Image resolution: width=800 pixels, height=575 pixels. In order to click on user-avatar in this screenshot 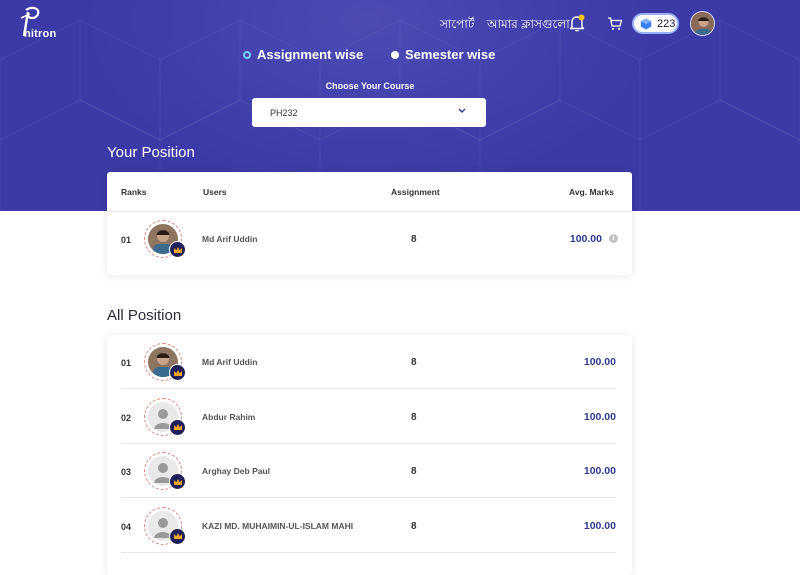, I will do `click(702, 23)`.